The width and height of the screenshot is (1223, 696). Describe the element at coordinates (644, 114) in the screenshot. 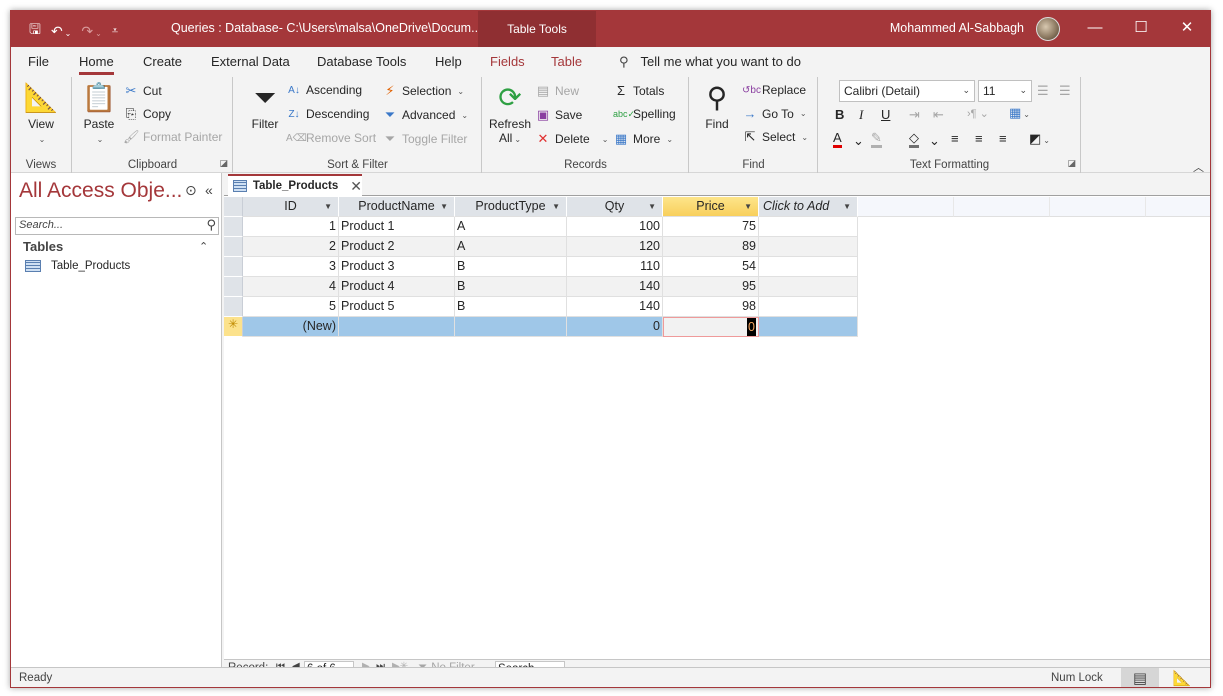

I see `spelling-button: abc✓ Spelling` at that location.